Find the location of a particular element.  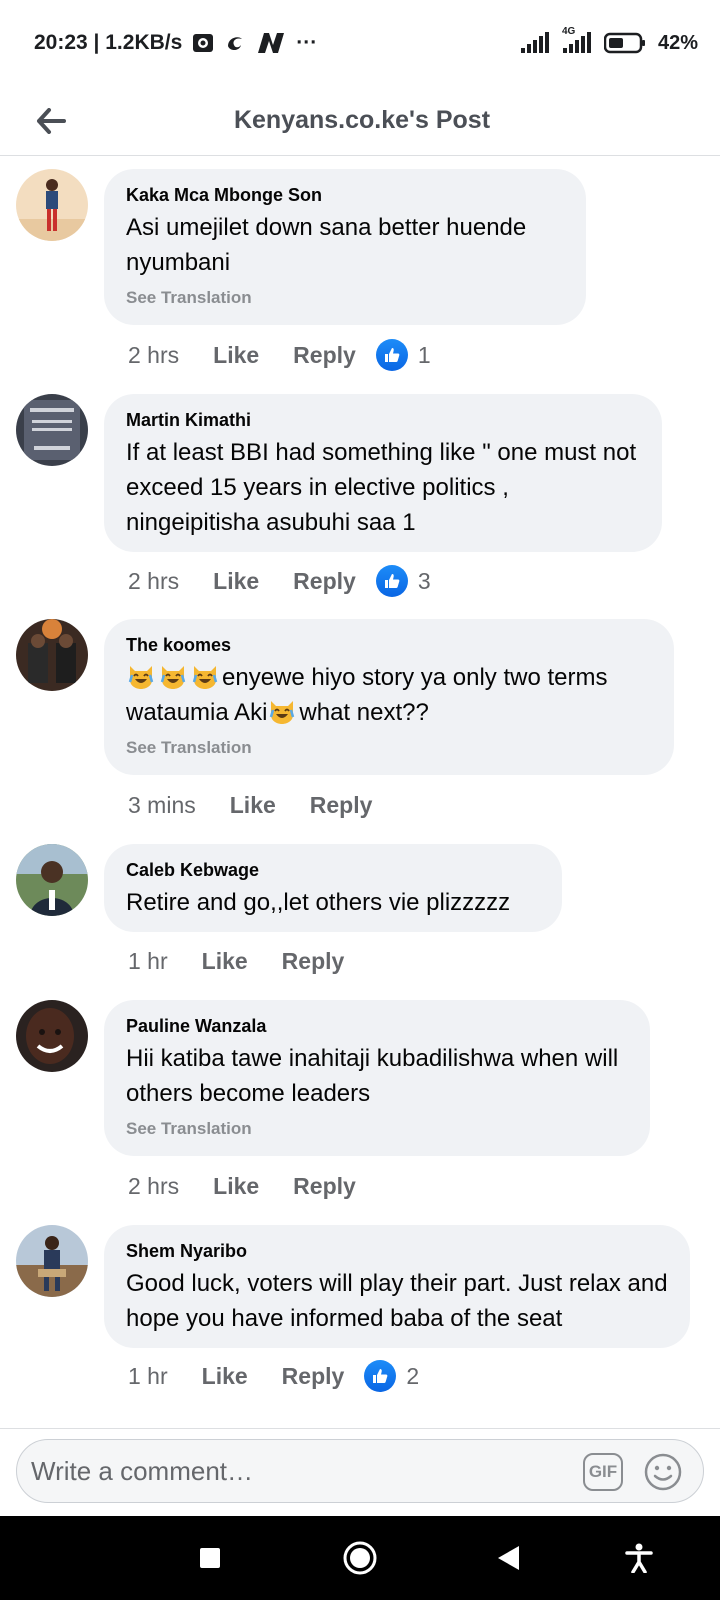

square-icon is located at coordinates (210, 1558).